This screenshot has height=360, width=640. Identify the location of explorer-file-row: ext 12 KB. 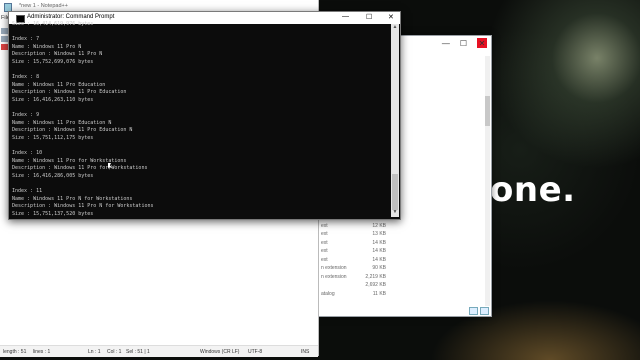
(405, 226).